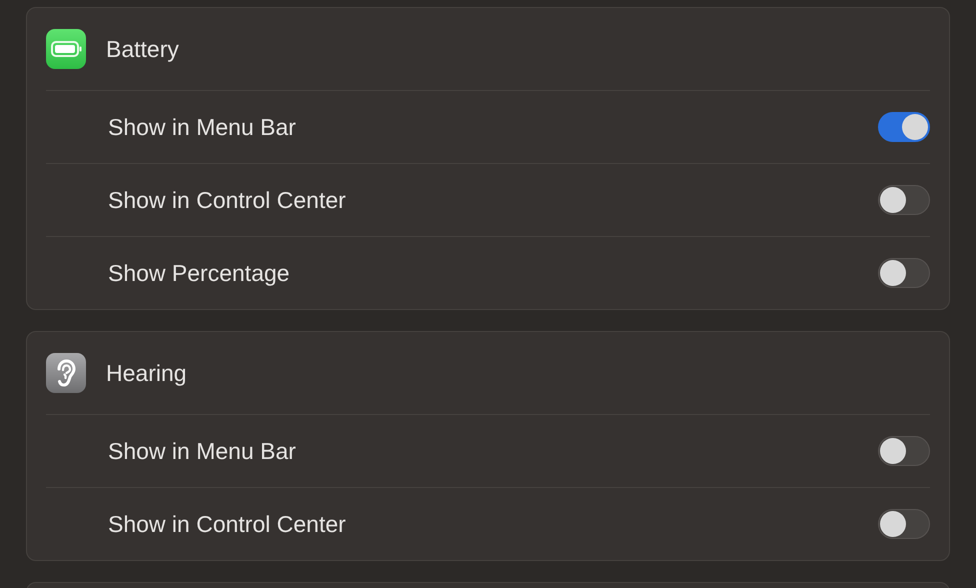 The width and height of the screenshot is (976, 588). What do you see at coordinates (146, 373) in the screenshot?
I see `section-title: Hearing` at bounding box center [146, 373].